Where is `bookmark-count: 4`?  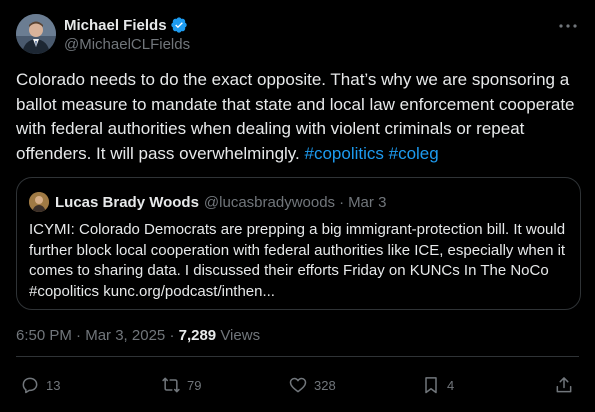
bookmark-count: 4 is located at coordinates (451, 385).